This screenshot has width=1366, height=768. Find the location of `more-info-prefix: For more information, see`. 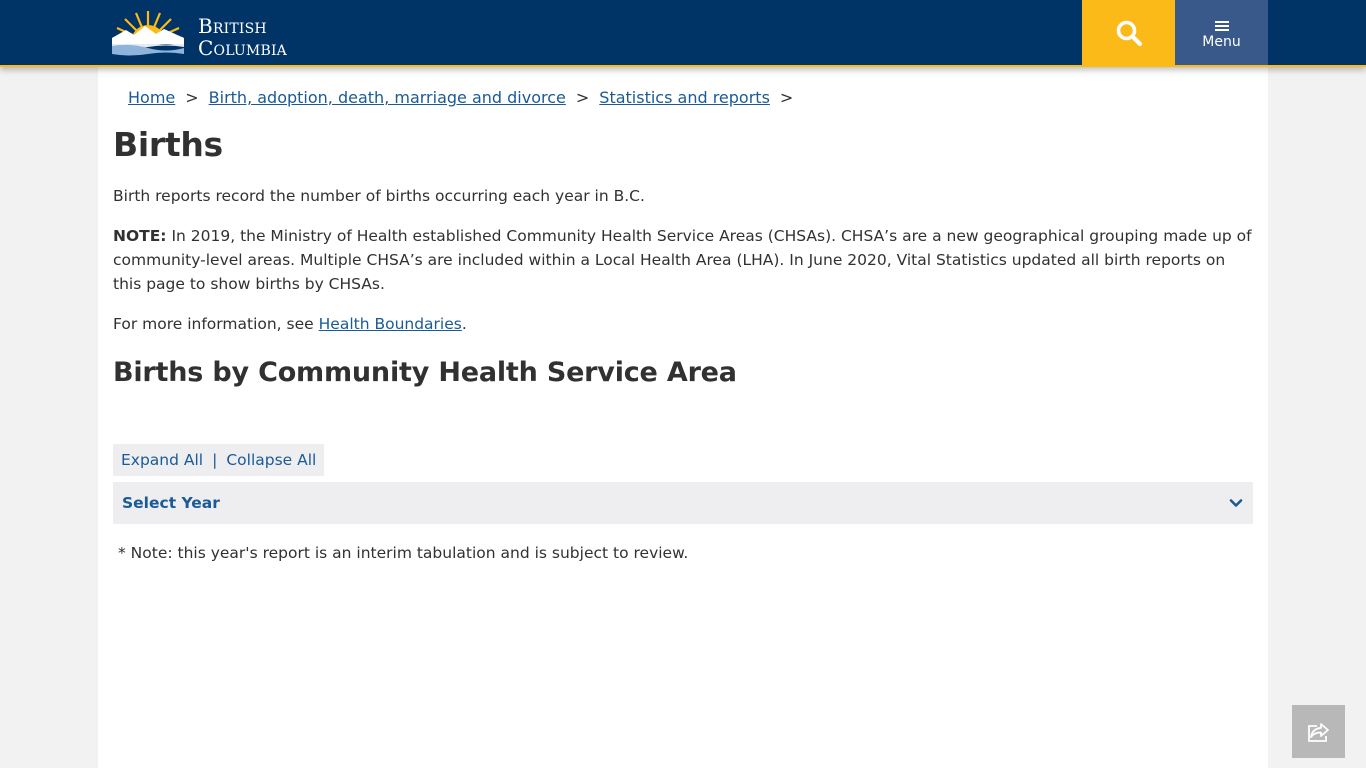

more-info-prefix: For more information, see is located at coordinates (216, 324).